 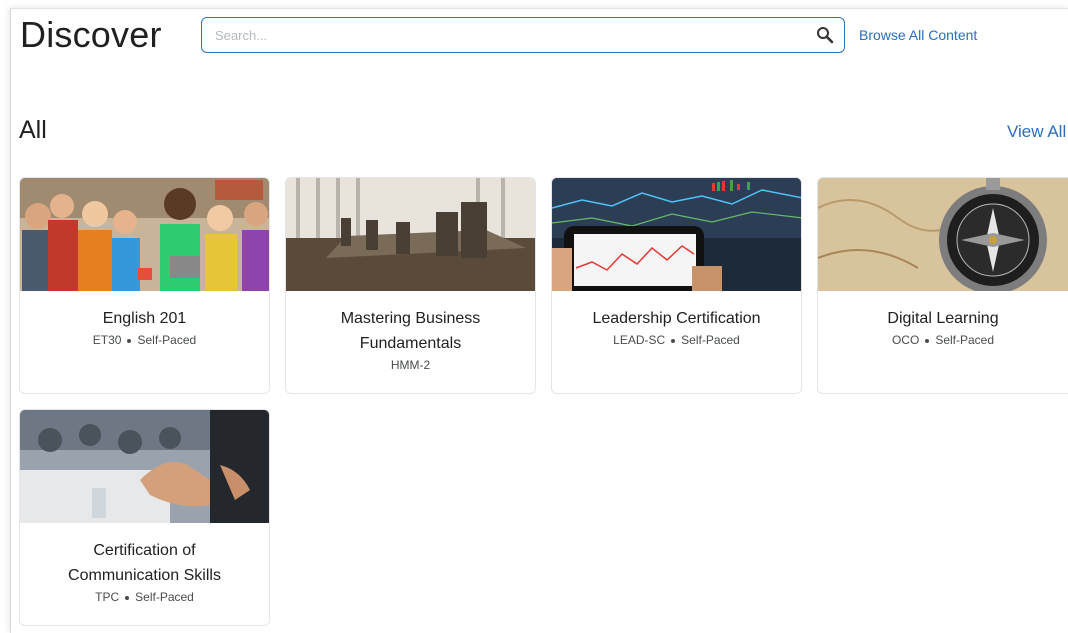 What do you see at coordinates (503, 35) in the screenshot?
I see `search-input` at bounding box center [503, 35].